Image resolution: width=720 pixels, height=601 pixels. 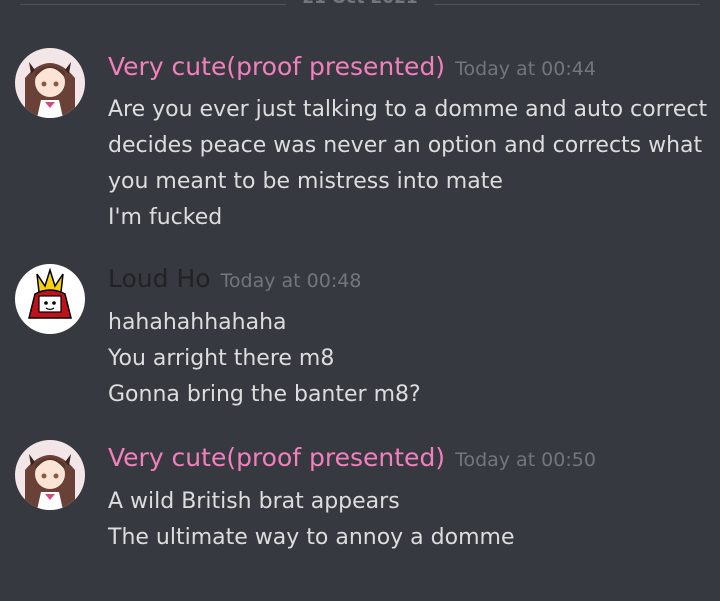 I want to click on date-divider: 21 Oct 2021, so click(x=360, y=7).